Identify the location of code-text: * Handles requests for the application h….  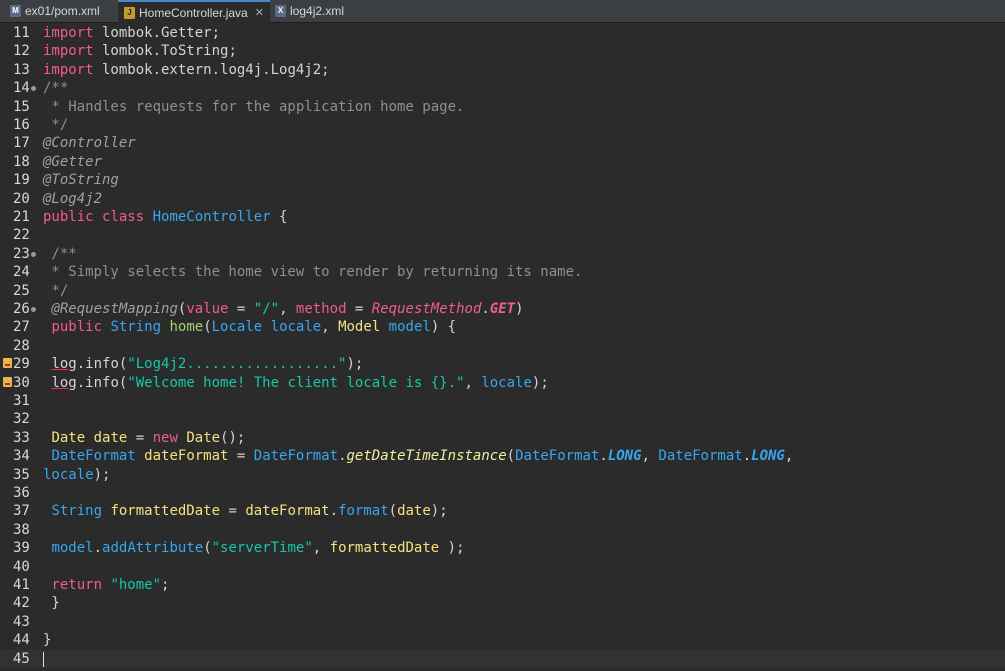
(253, 107).